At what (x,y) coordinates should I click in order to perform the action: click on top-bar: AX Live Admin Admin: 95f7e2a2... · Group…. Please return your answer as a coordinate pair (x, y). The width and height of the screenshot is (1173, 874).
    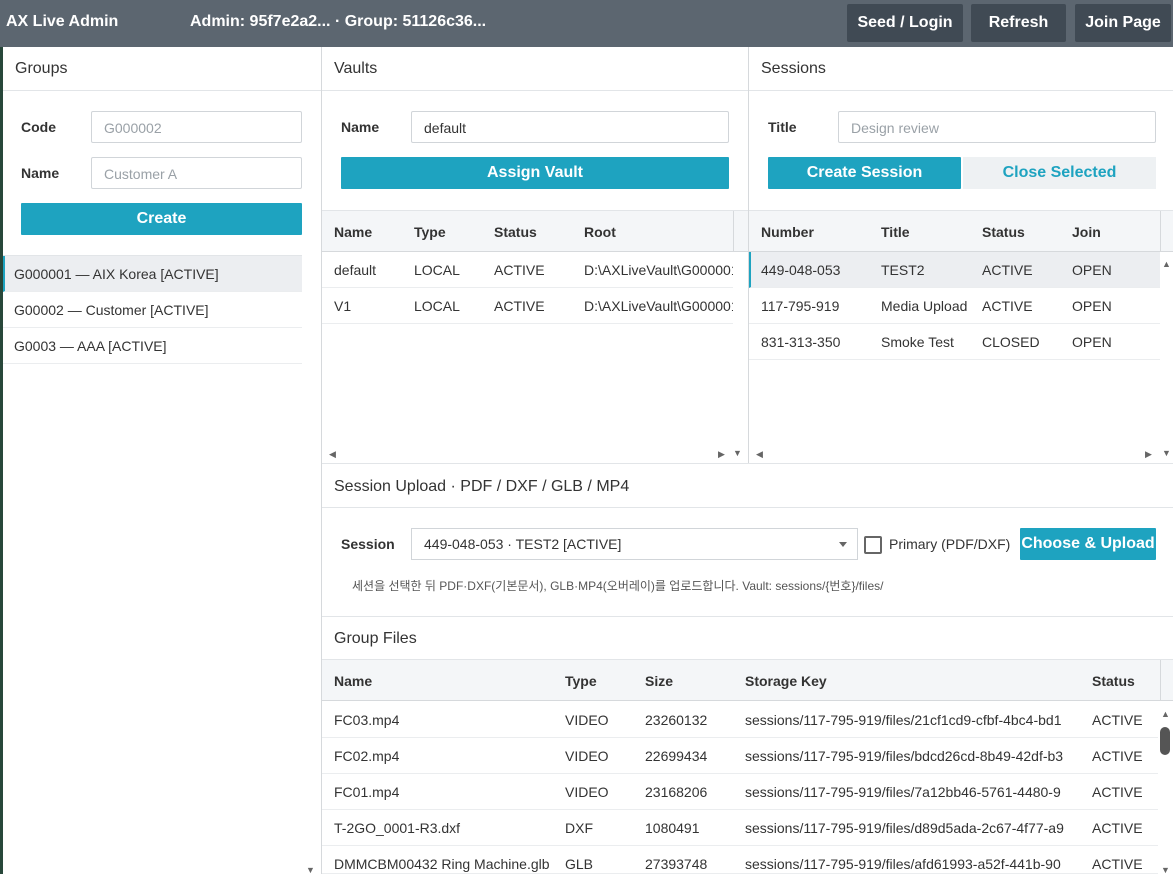
    Looking at the image, I should click on (586, 23).